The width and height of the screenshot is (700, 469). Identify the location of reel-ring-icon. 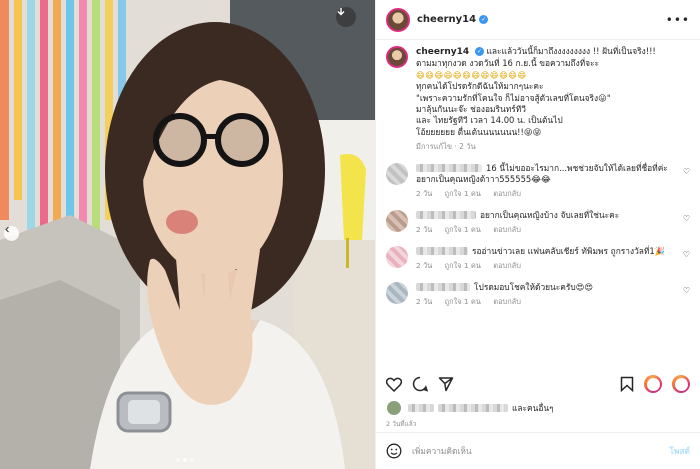
(681, 384).